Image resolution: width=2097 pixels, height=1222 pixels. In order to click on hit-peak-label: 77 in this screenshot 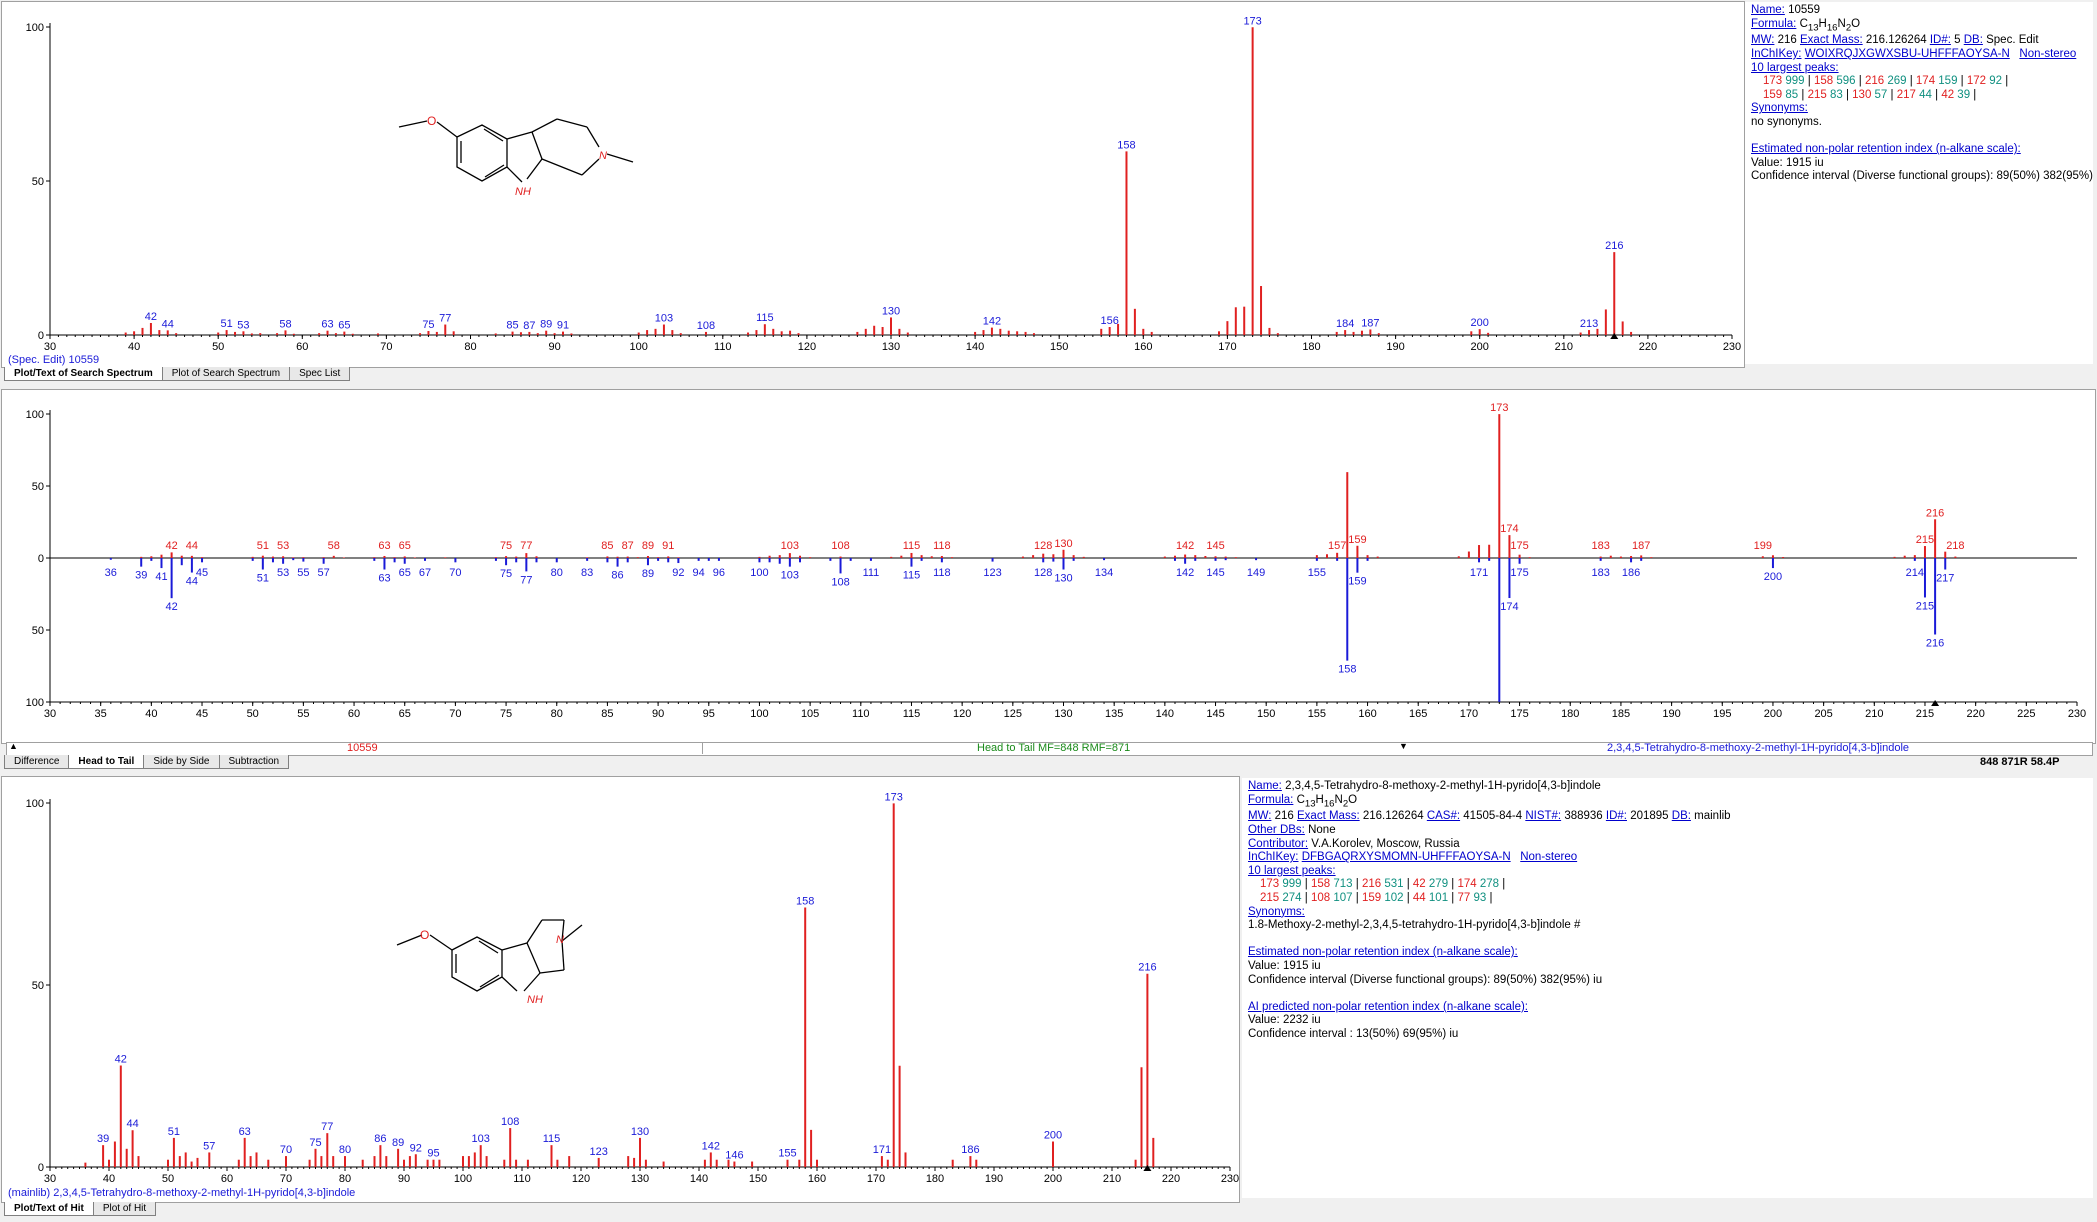, I will do `click(327, 1127)`.